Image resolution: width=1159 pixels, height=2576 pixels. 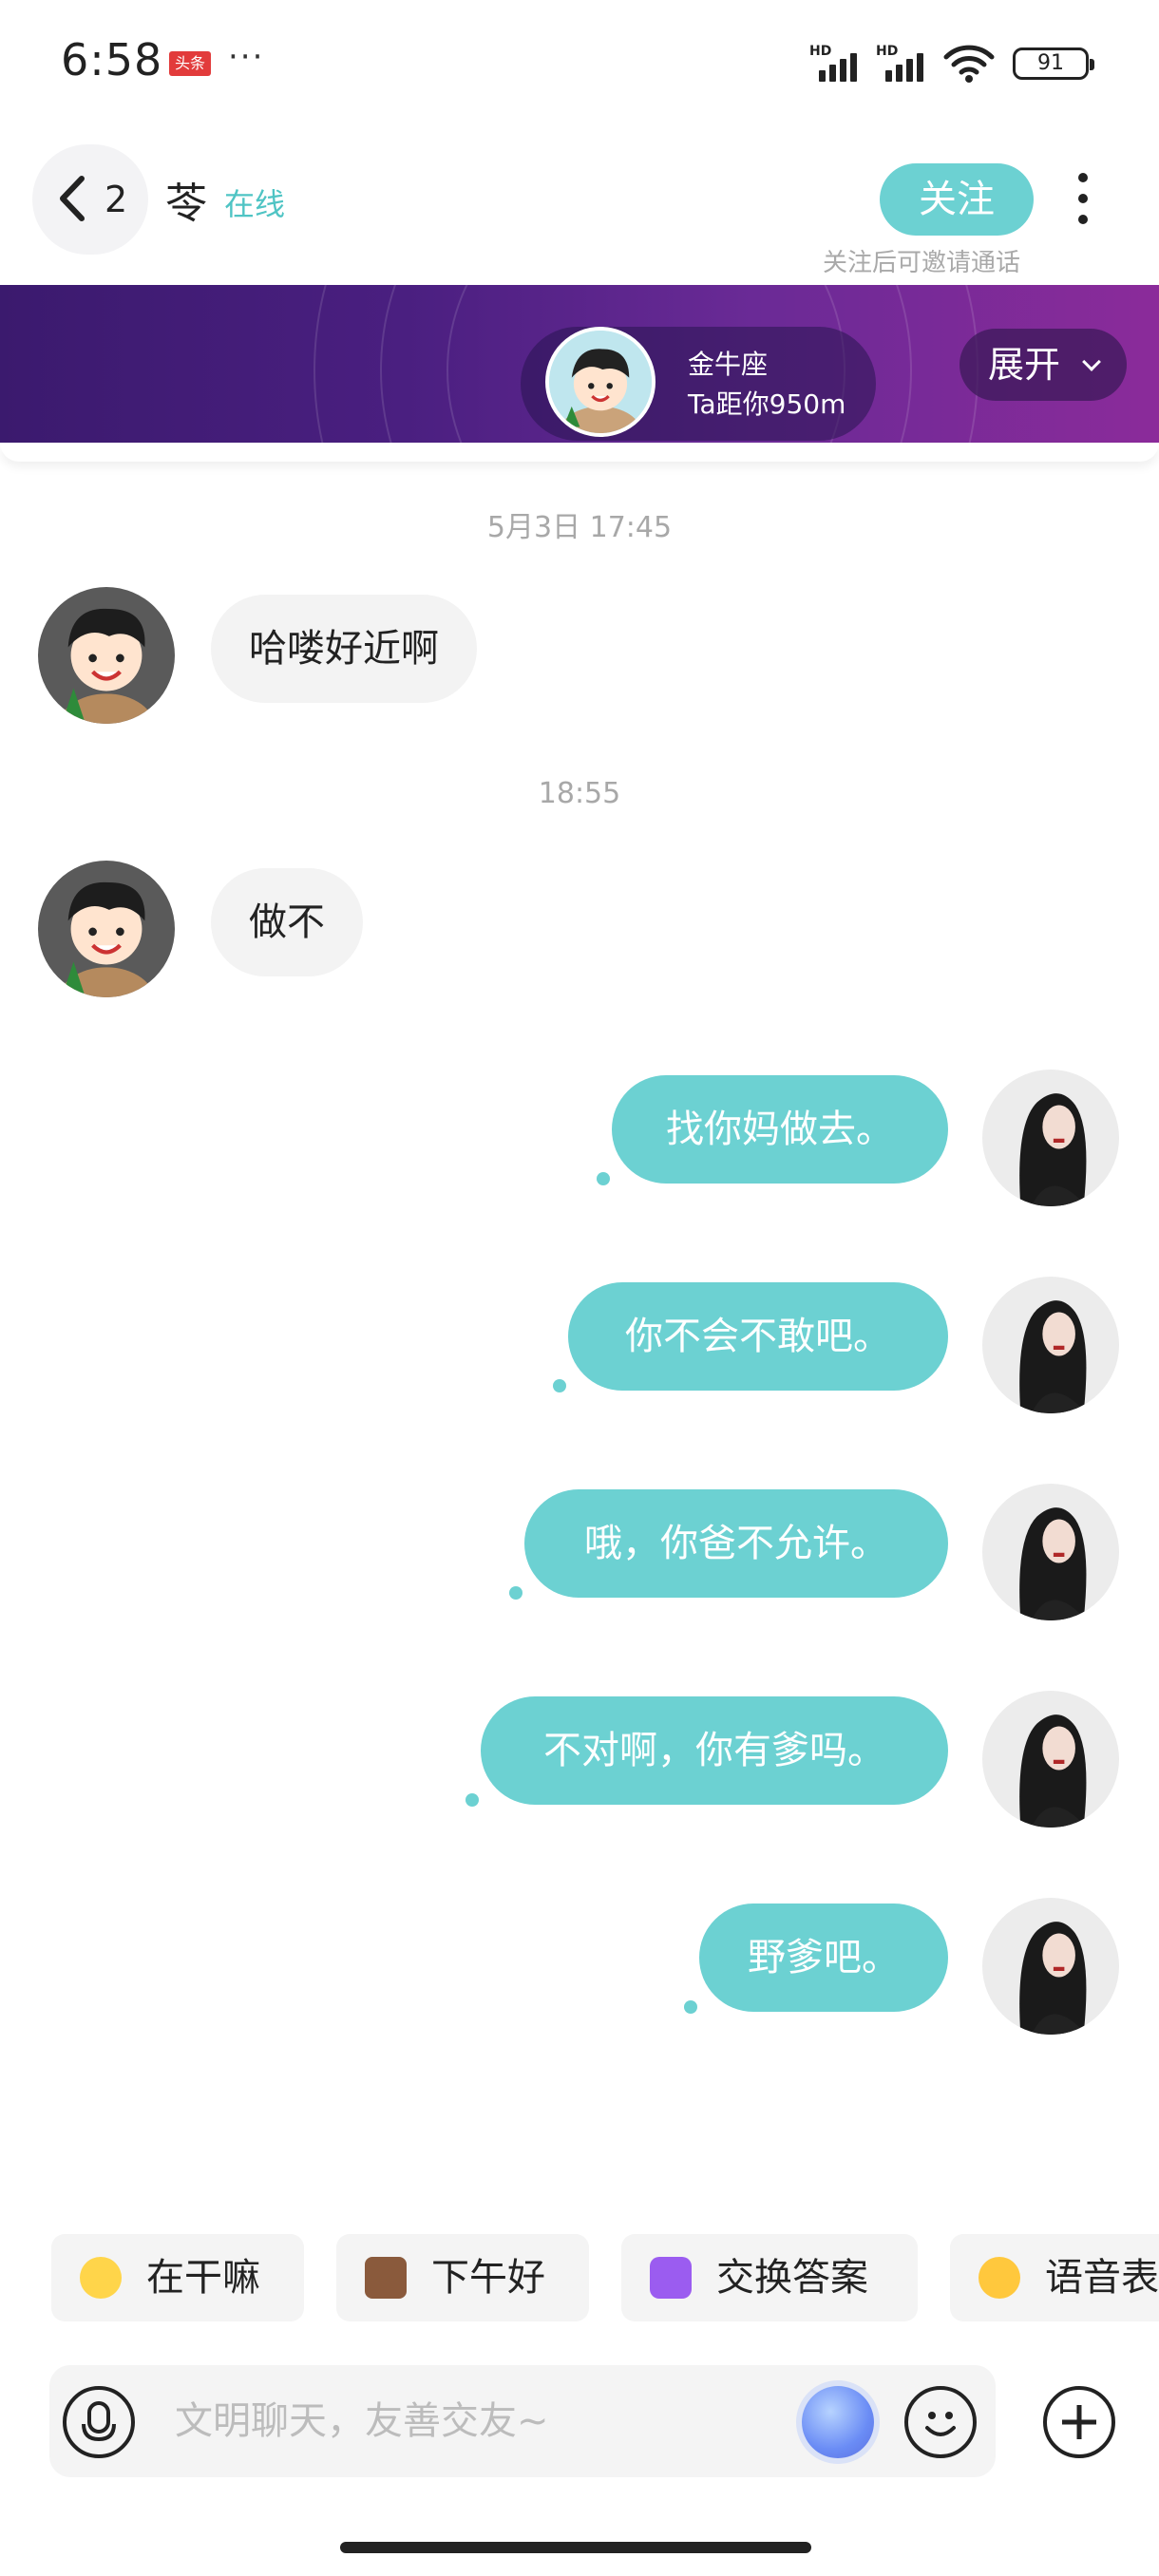 What do you see at coordinates (488, 2421) in the screenshot?
I see `message-input` at bounding box center [488, 2421].